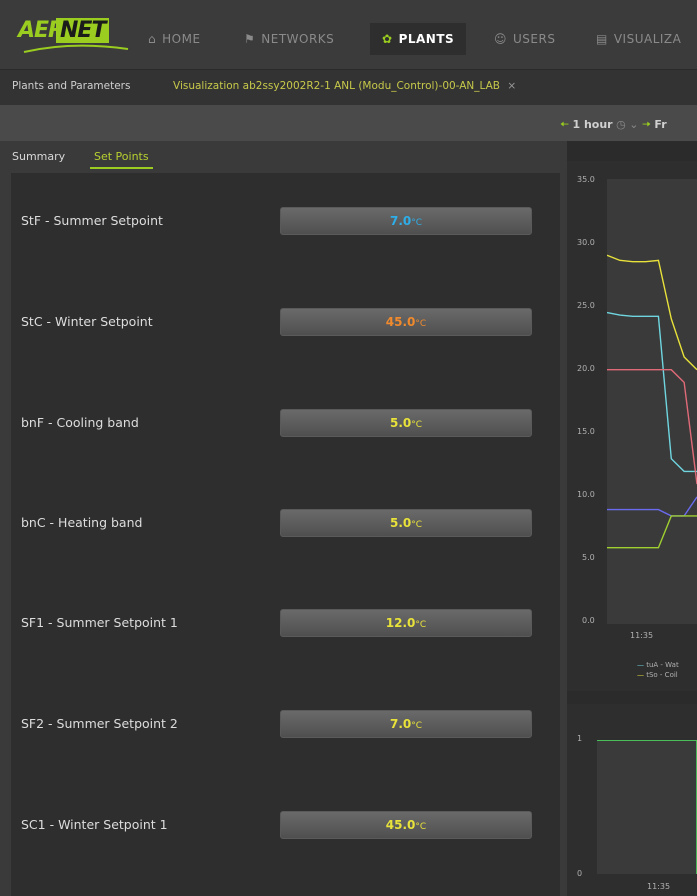 Image resolution: width=697 pixels, height=896 pixels. What do you see at coordinates (501, 39) in the screenshot?
I see `users-icon: ☺` at bounding box center [501, 39].